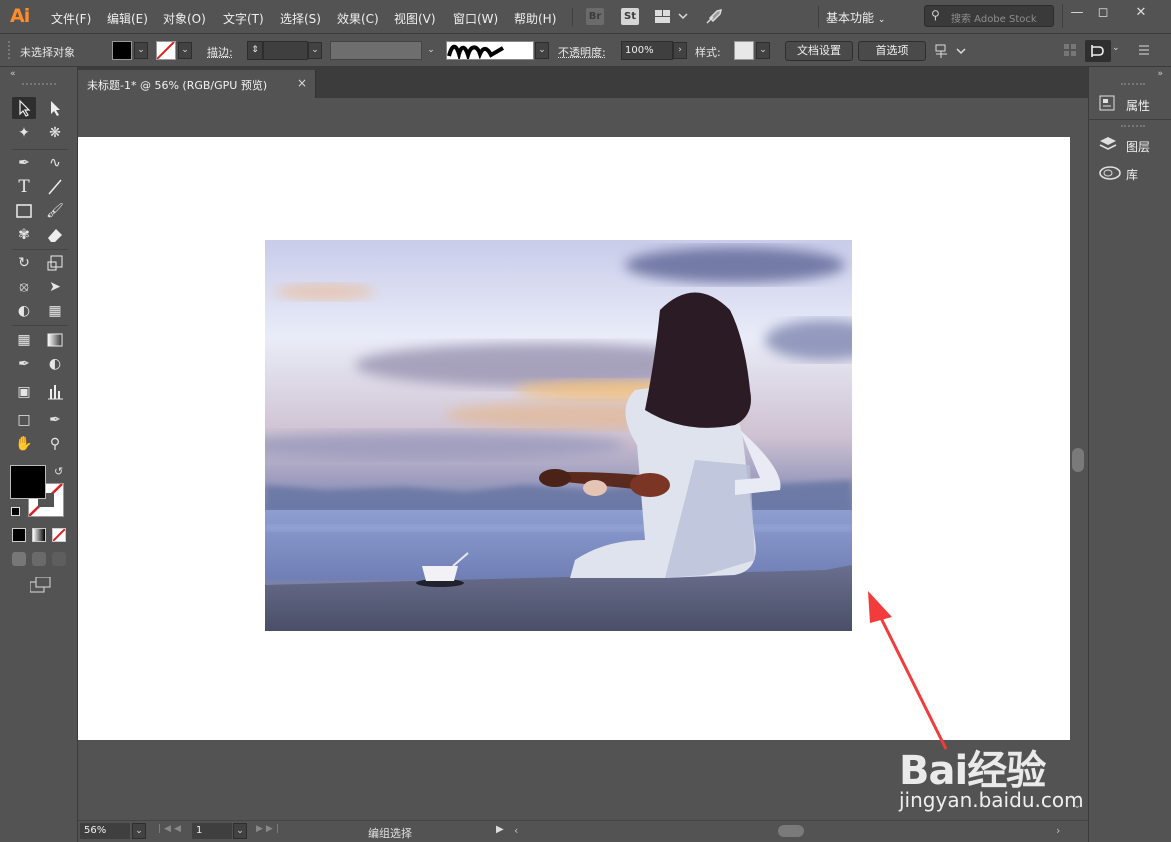 The height and width of the screenshot is (842, 1171). What do you see at coordinates (55, 340) in the screenshot?
I see `gradient-tool` at bounding box center [55, 340].